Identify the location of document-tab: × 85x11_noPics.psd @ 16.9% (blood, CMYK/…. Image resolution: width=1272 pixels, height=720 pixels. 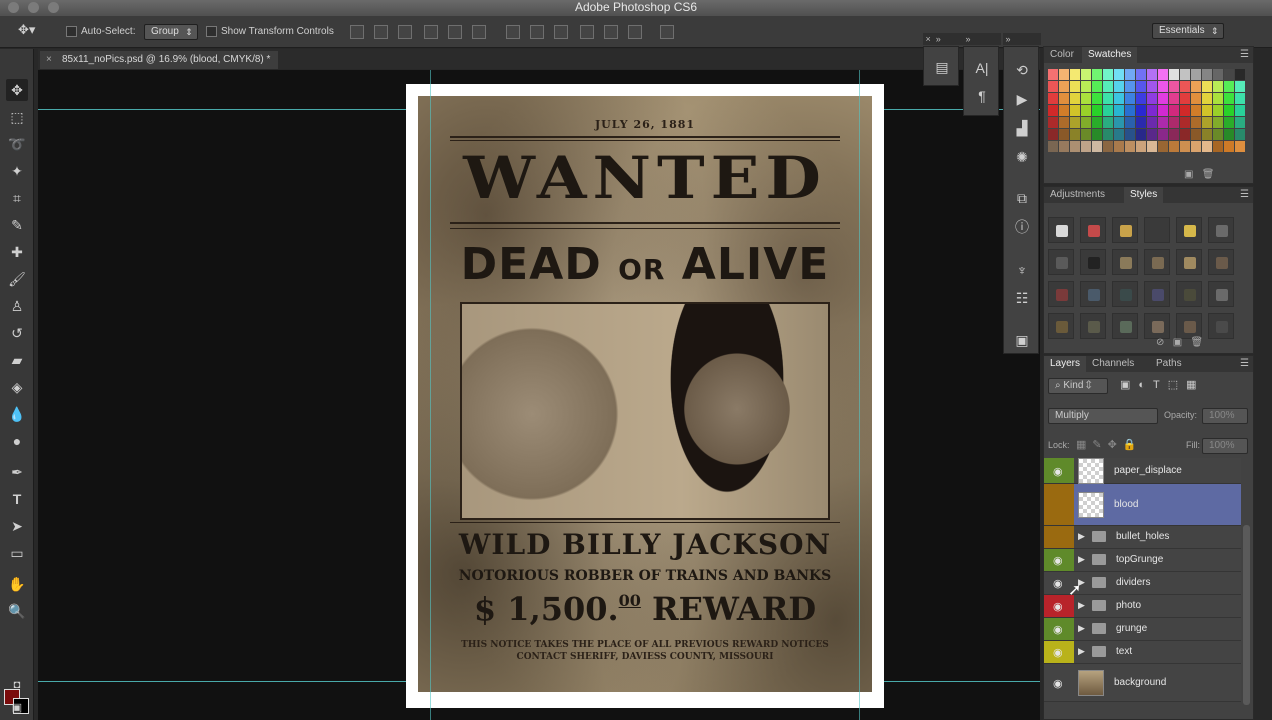
(159, 60).